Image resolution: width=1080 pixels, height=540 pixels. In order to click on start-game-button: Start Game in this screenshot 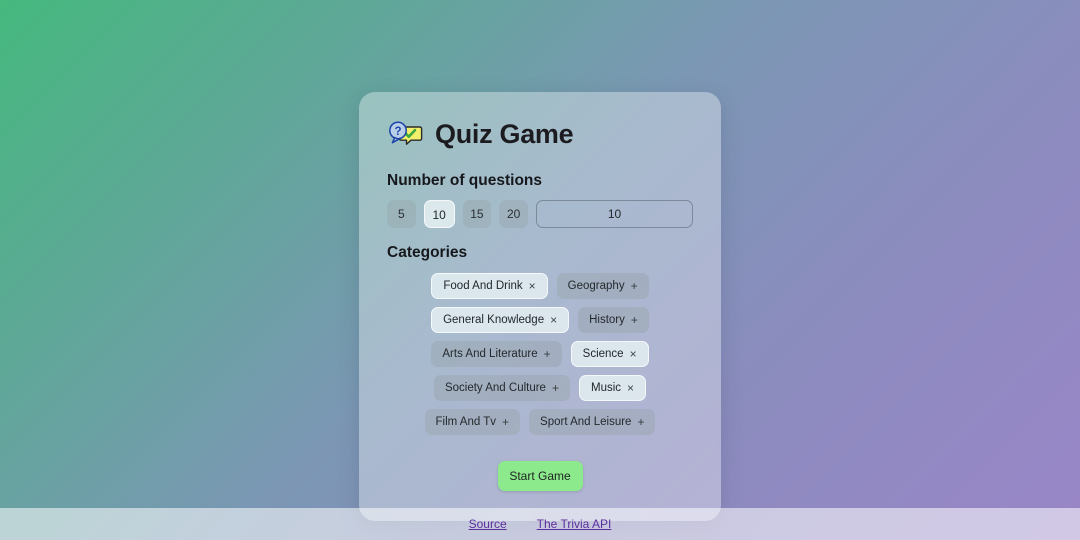, I will do `click(540, 476)`.